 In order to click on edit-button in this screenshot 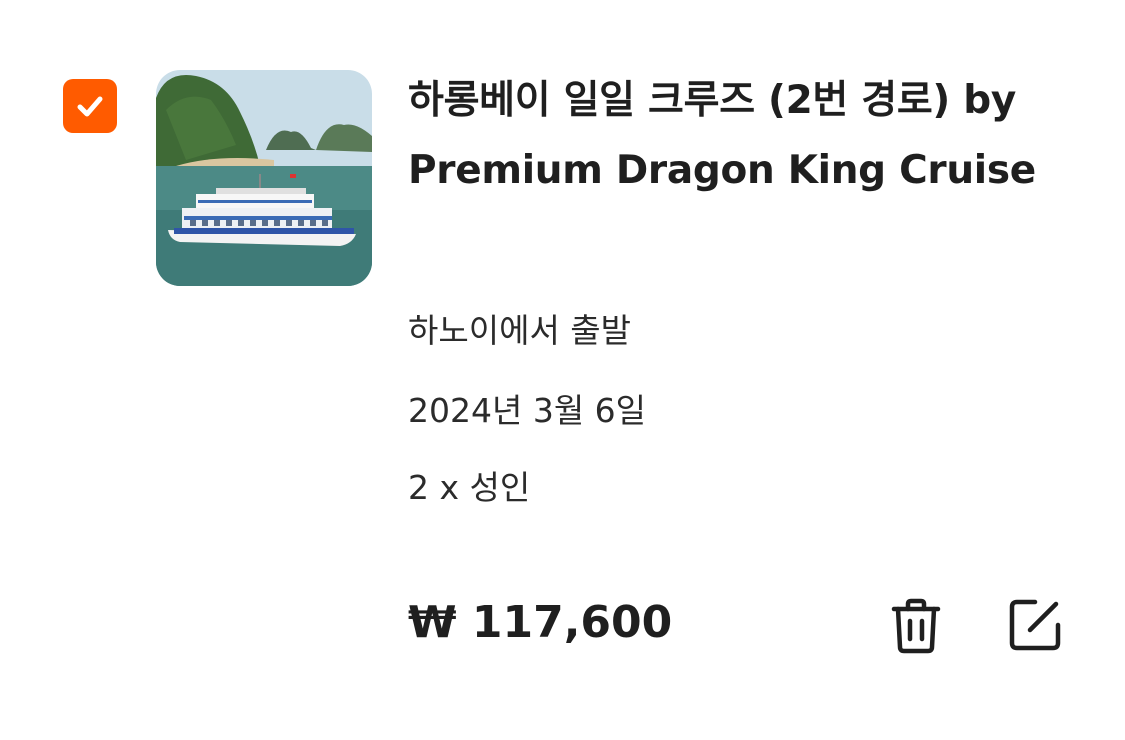, I will do `click(1035, 625)`.